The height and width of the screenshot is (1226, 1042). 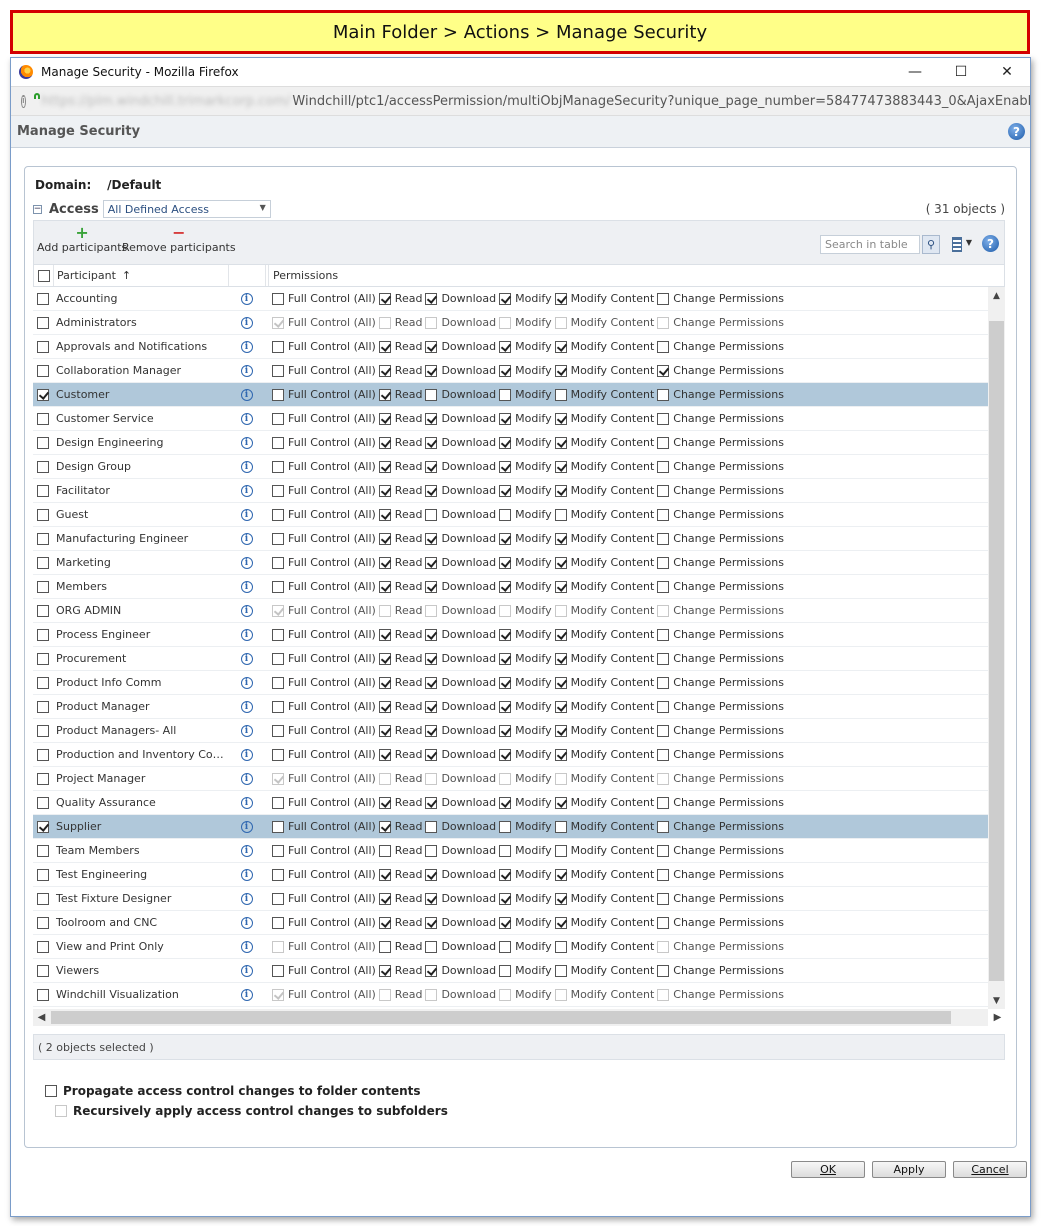 What do you see at coordinates (961, 72) in the screenshot?
I see `maximize-icon: ☐` at bounding box center [961, 72].